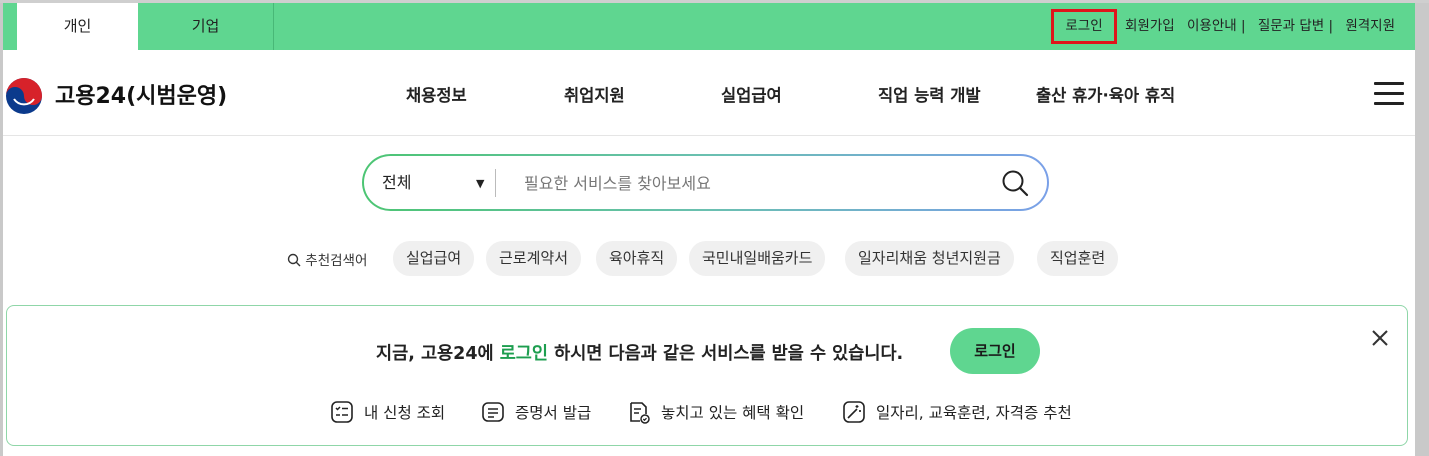 The height and width of the screenshot is (456, 1429). I want to click on divider, so click(495, 183).